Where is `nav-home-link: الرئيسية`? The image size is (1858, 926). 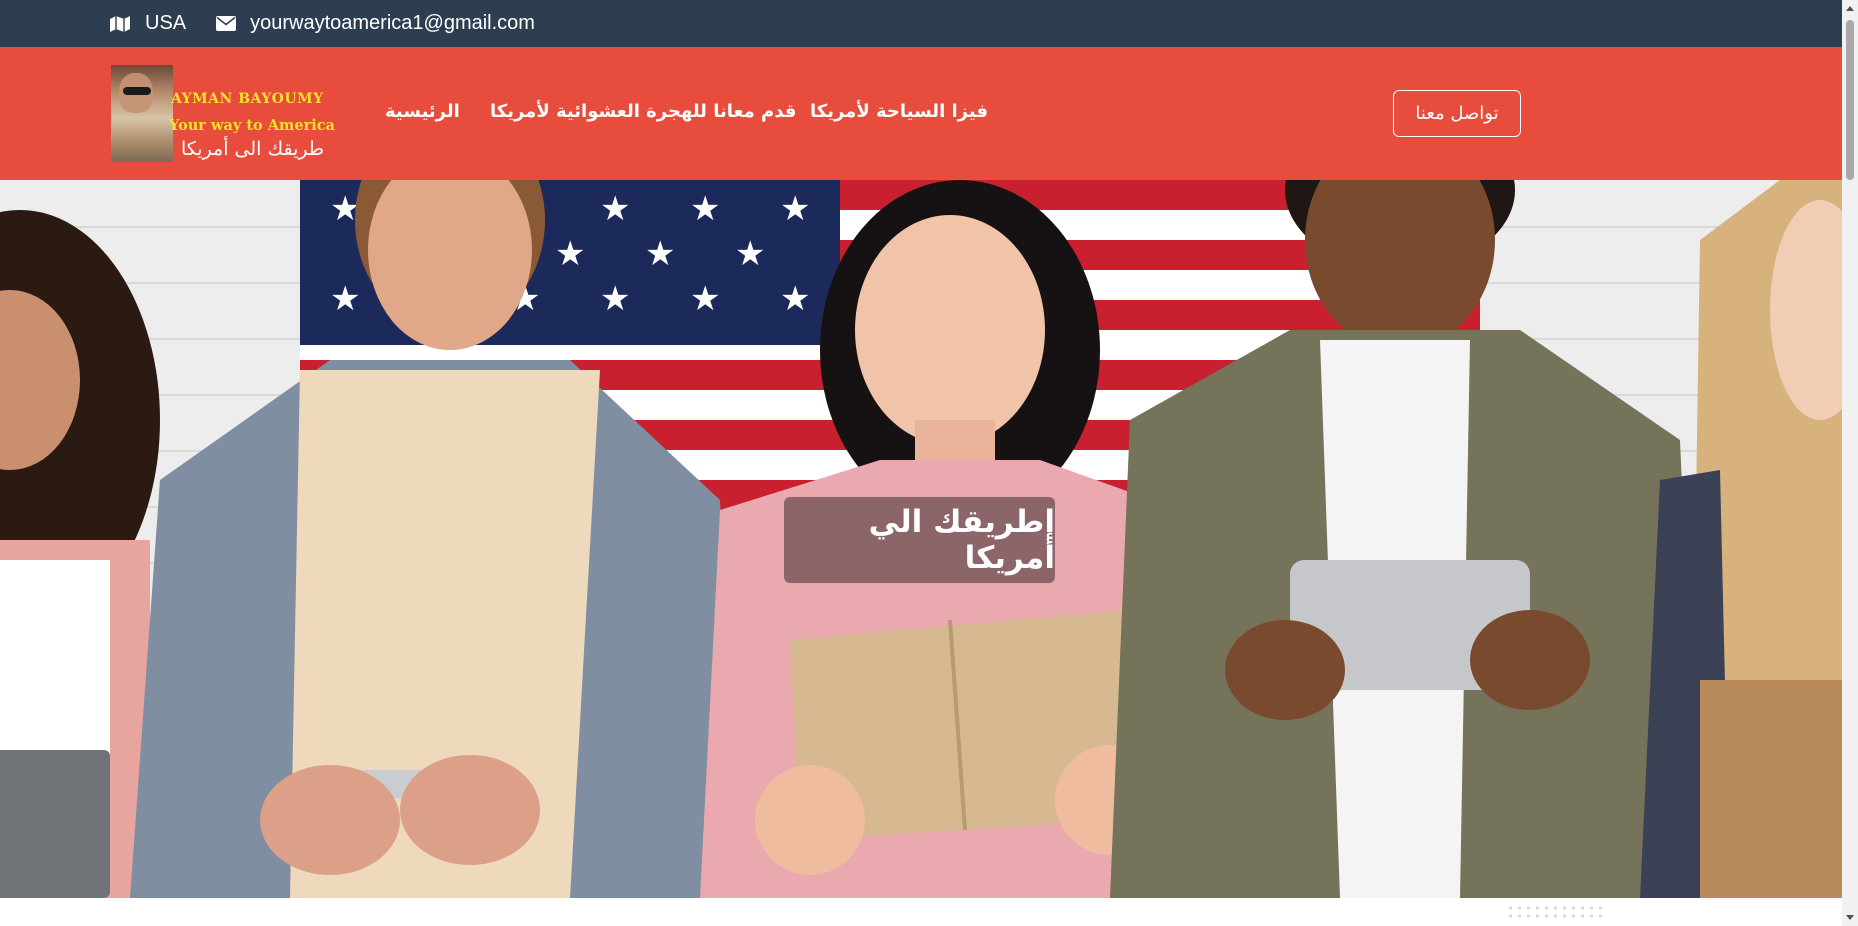 nav-home-link: الرئيسية is located at coordinates (422, 111).